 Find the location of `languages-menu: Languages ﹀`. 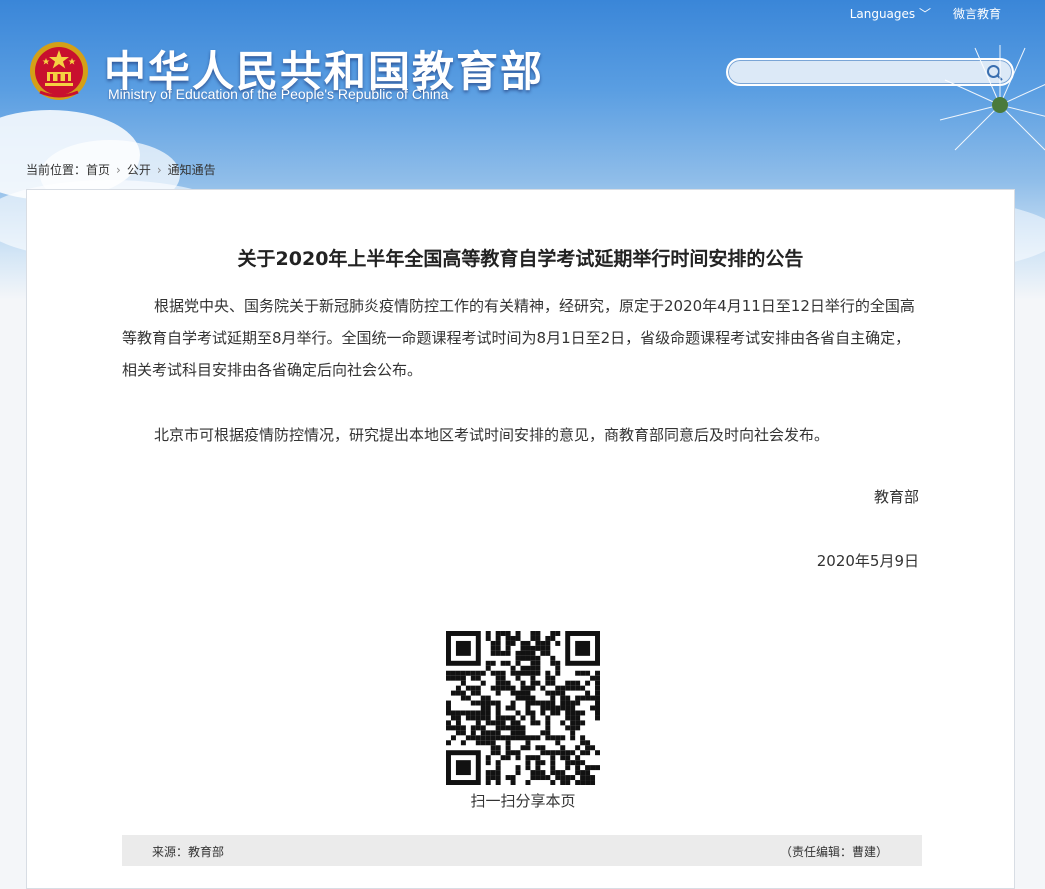

languages-menu: Languages ﹀ is located at coordinates (890, 13).